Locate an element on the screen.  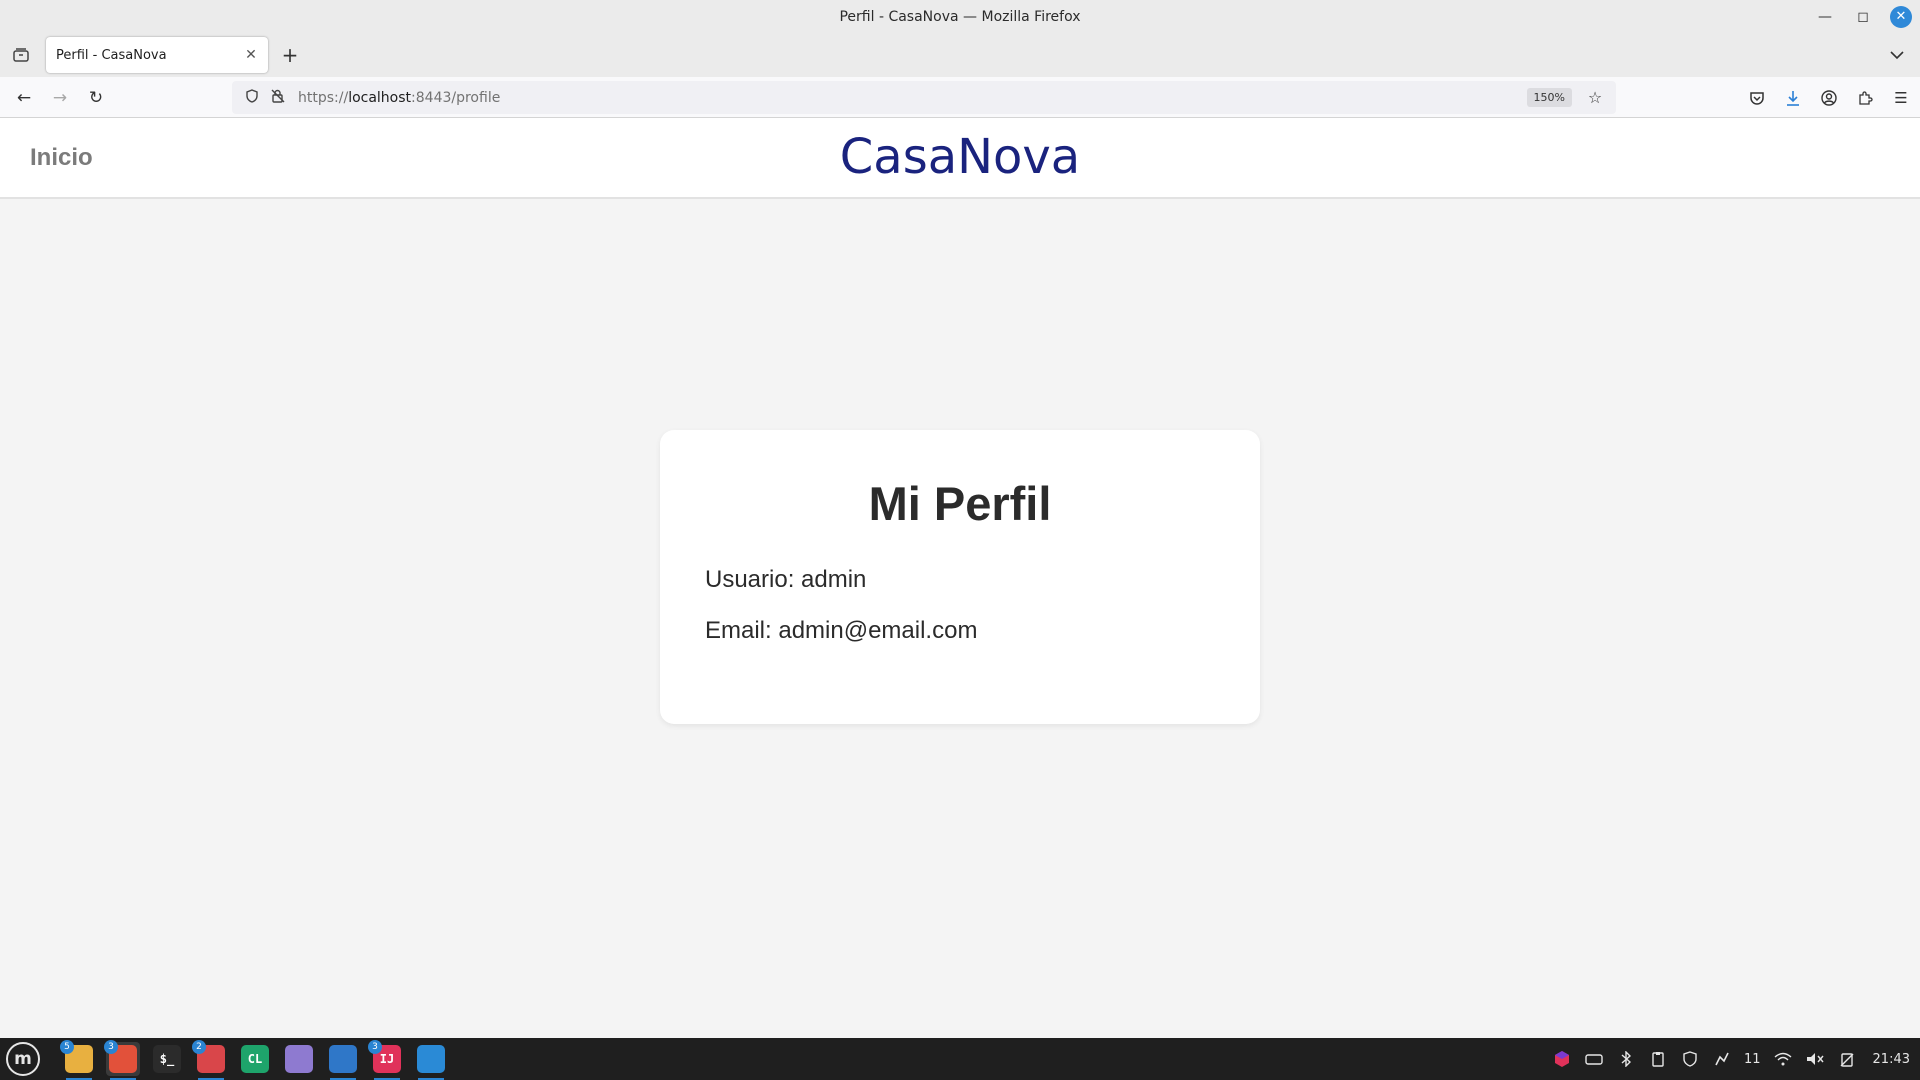
profile-username: Usuario: admin is located at coordinates (786, 579).